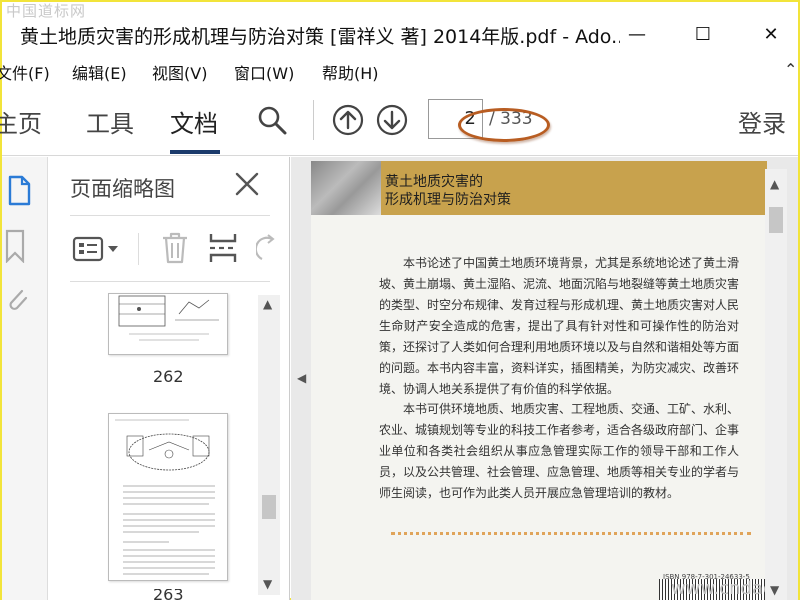 This screenshot has height=600, width=800. I want to click on watermark-text: www.cndao.com, so click(719, 588).